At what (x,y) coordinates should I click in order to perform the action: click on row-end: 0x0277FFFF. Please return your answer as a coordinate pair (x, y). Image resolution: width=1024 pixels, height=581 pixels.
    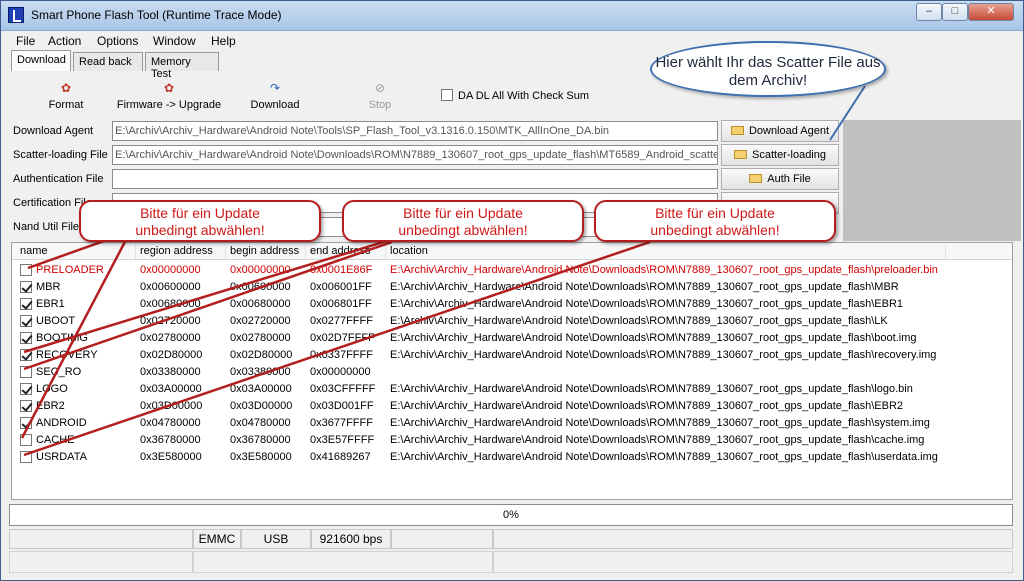
    Looking at the image, I should click on (341, 321).